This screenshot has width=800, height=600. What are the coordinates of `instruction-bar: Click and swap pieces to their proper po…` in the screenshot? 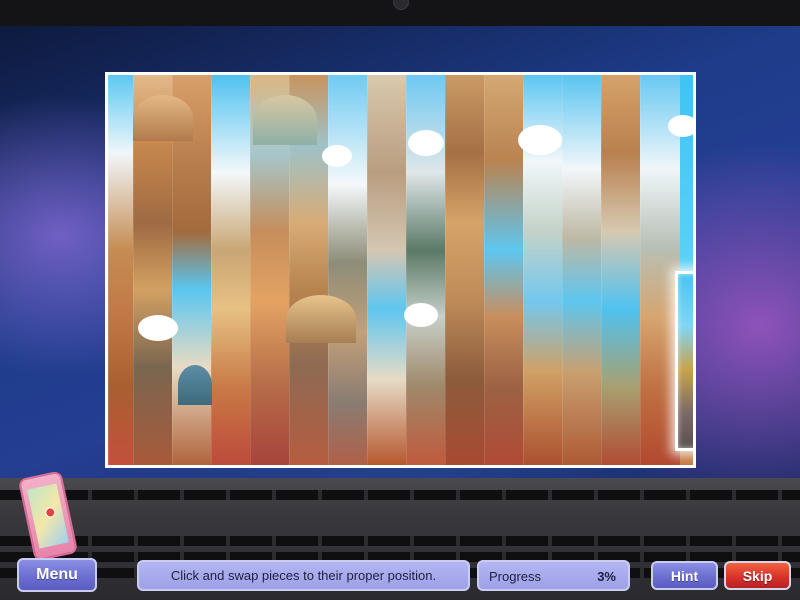 It's located at (303, 575).